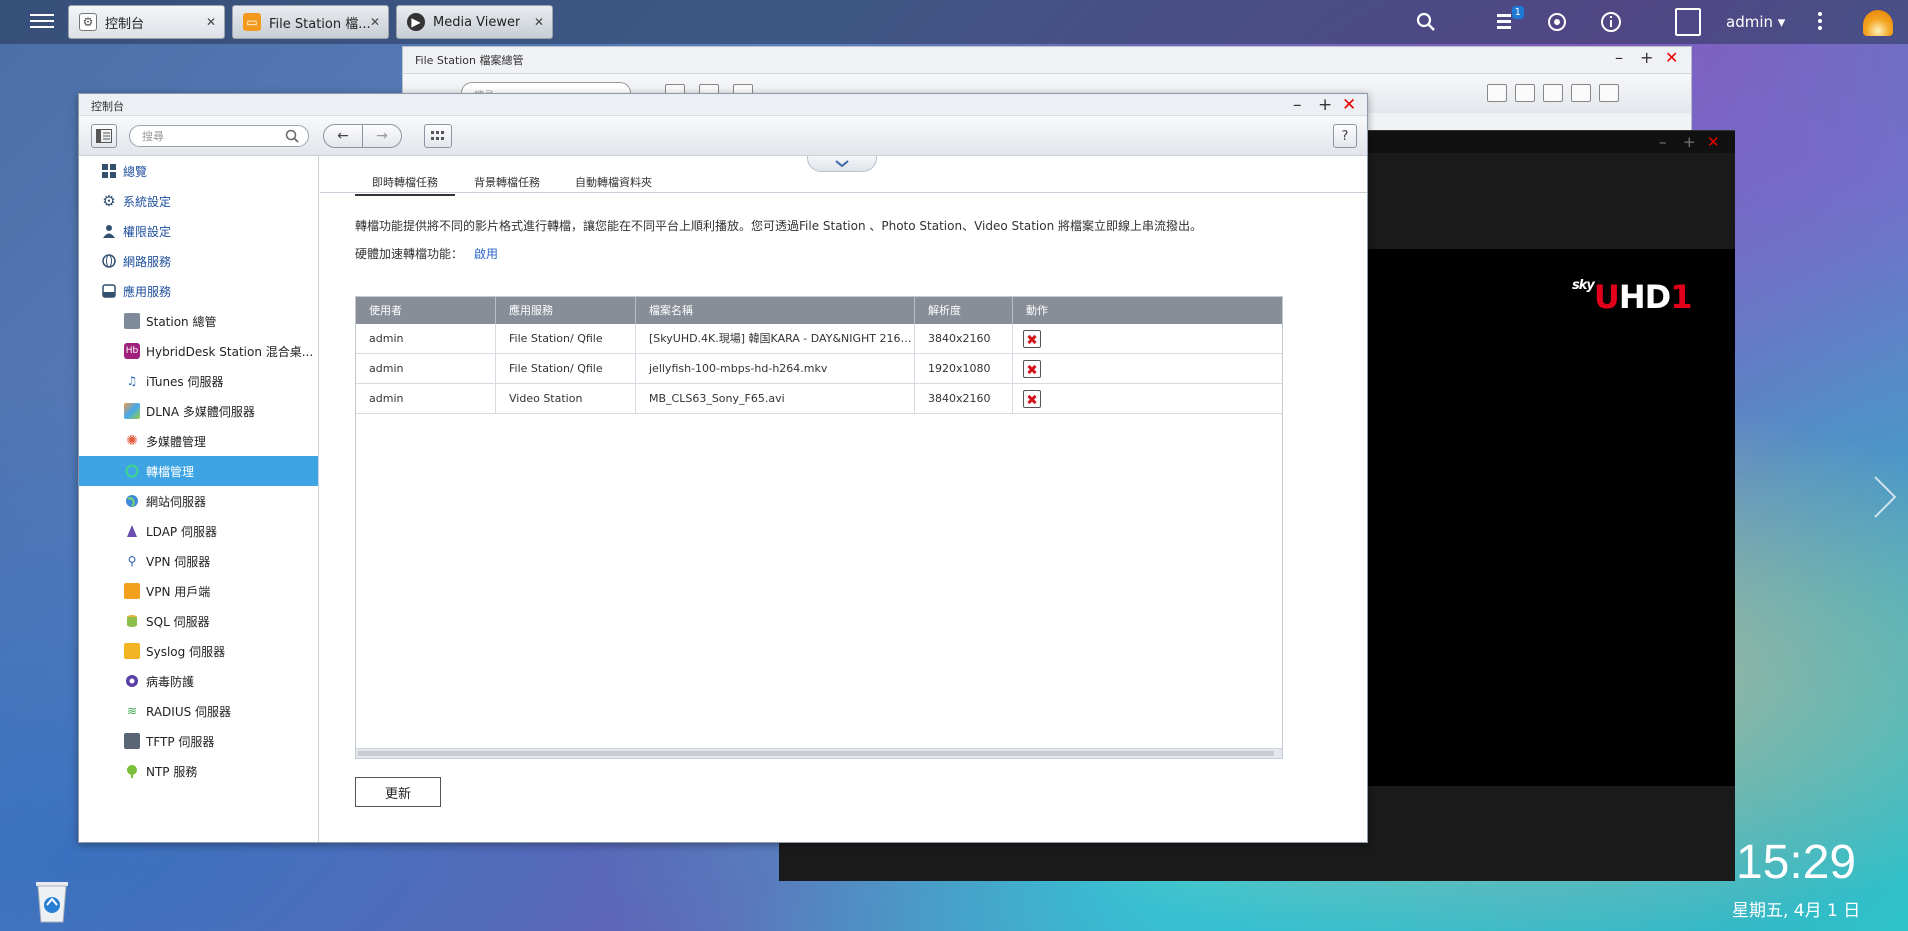  I want to click on sync-icon, so click(1557, 22).